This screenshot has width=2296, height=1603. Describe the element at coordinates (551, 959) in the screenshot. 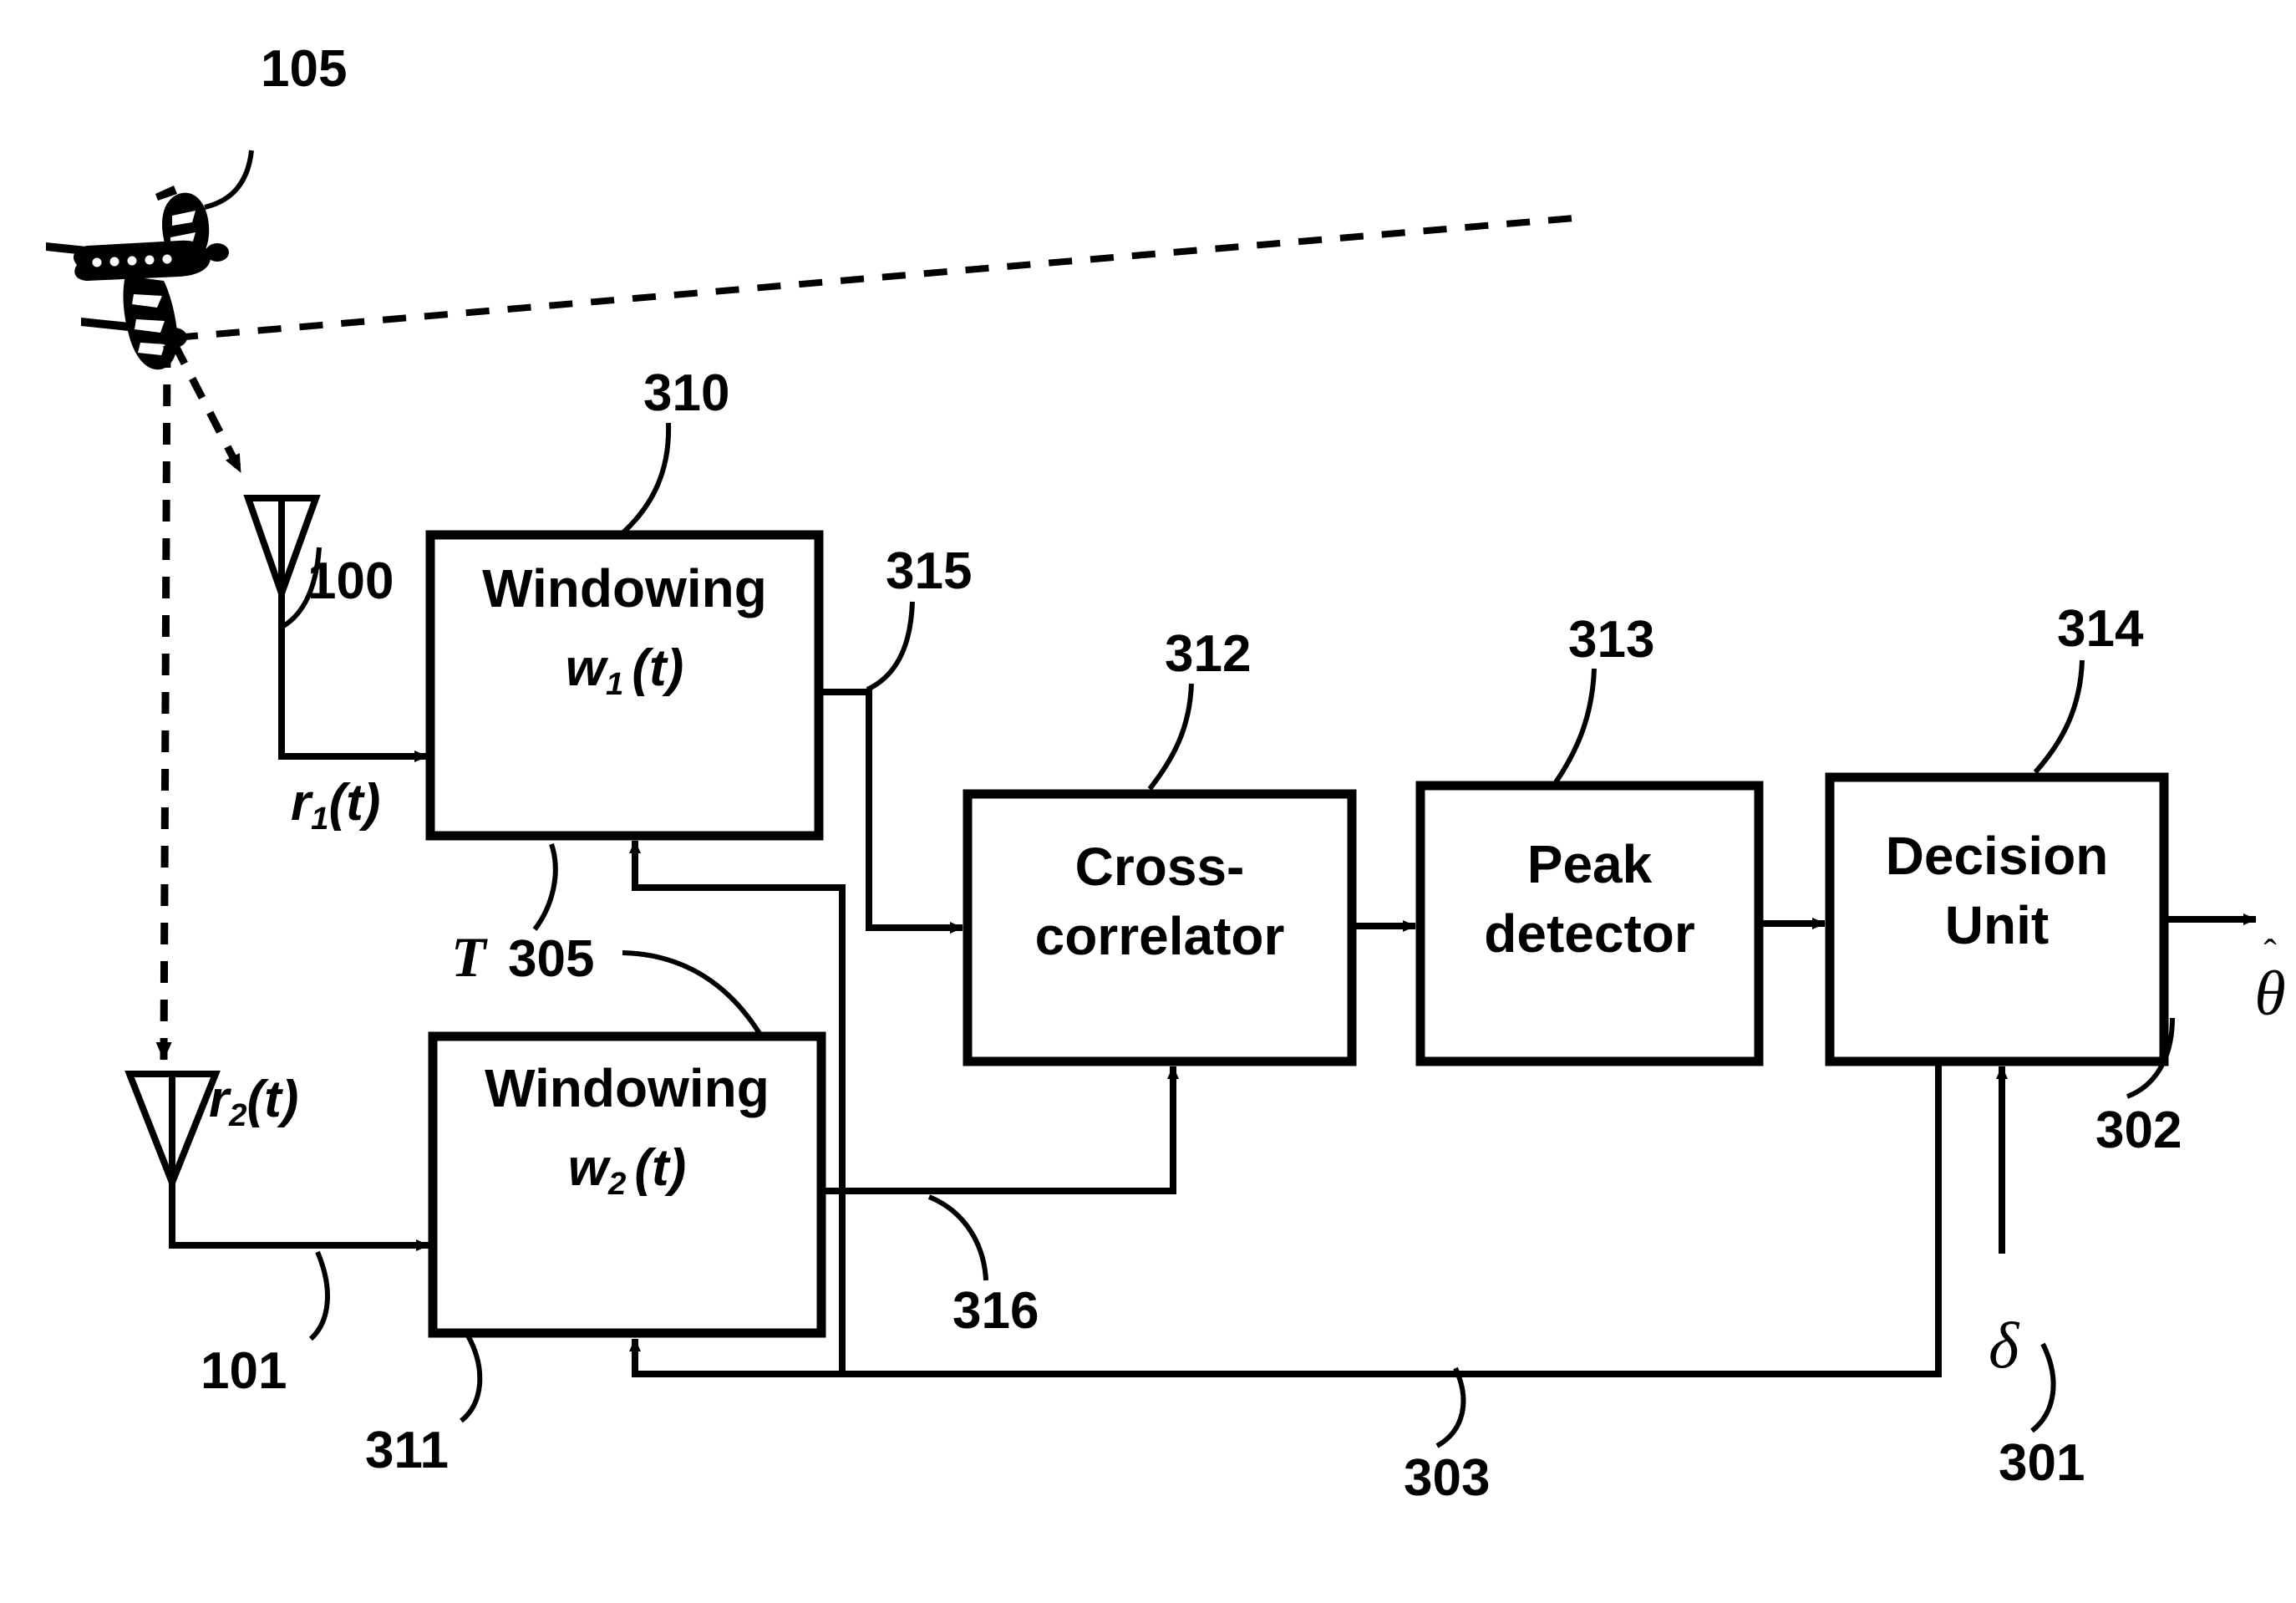

I see `ref-305: 305` at that location.